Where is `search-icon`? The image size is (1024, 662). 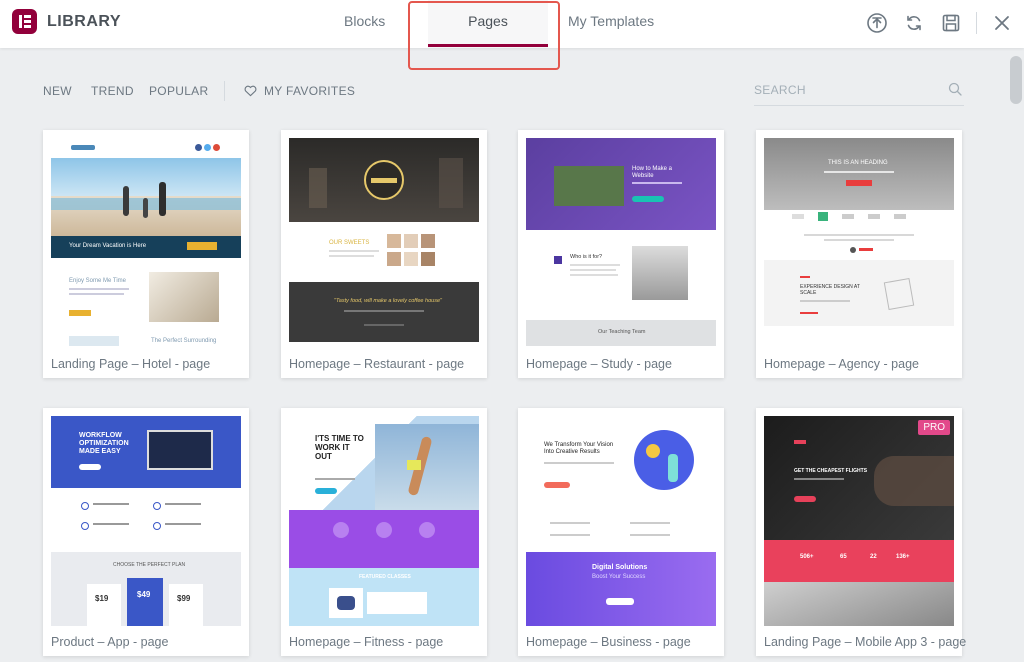
search-icon is located at coordinates (955, 89).